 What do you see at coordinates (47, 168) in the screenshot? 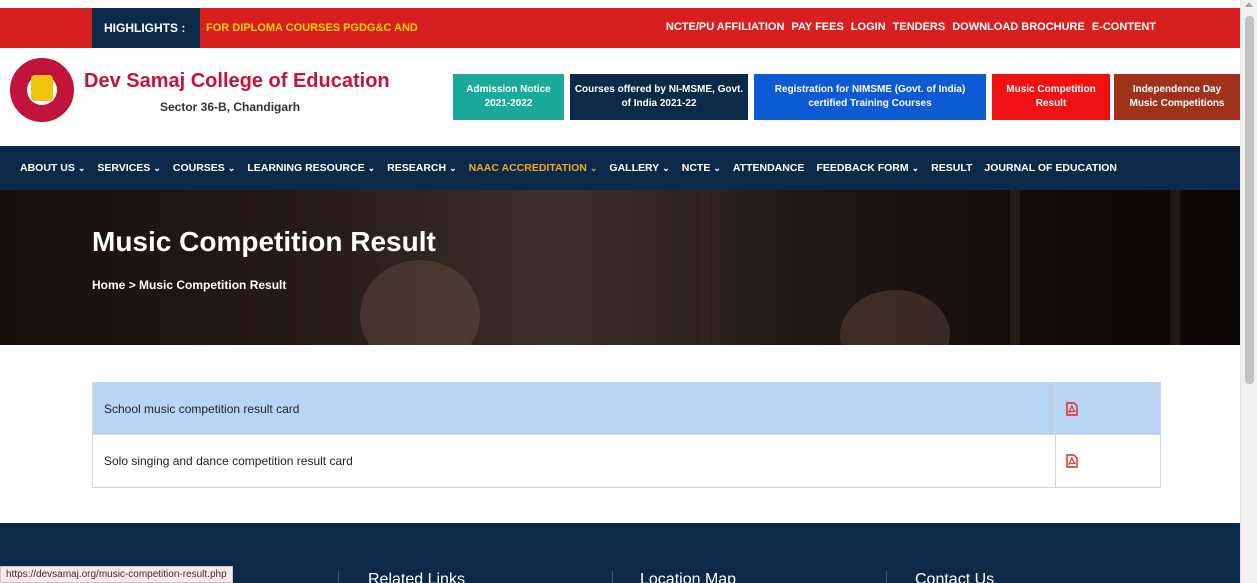
I see `nav-label: ABOUT US` at bounding box center [47, 168].